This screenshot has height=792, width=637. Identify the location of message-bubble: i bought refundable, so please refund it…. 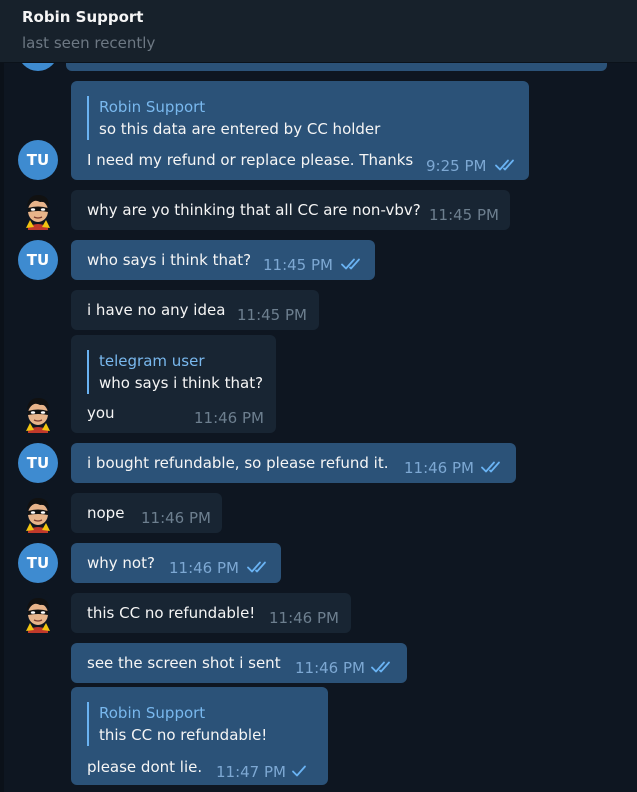
(293, 463).